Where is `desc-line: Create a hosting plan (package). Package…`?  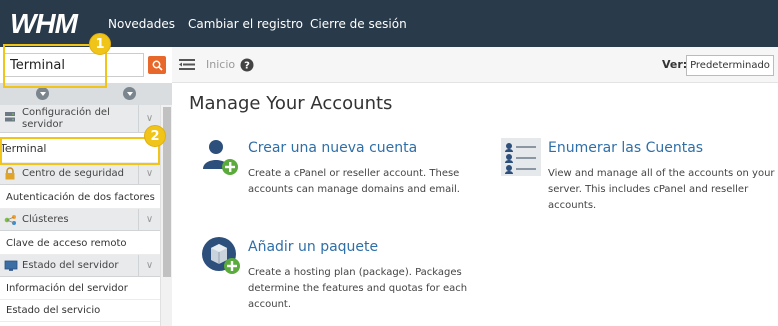 desc-line: Create a hosting plan (package). Package… is located at coordinates (355, 272).